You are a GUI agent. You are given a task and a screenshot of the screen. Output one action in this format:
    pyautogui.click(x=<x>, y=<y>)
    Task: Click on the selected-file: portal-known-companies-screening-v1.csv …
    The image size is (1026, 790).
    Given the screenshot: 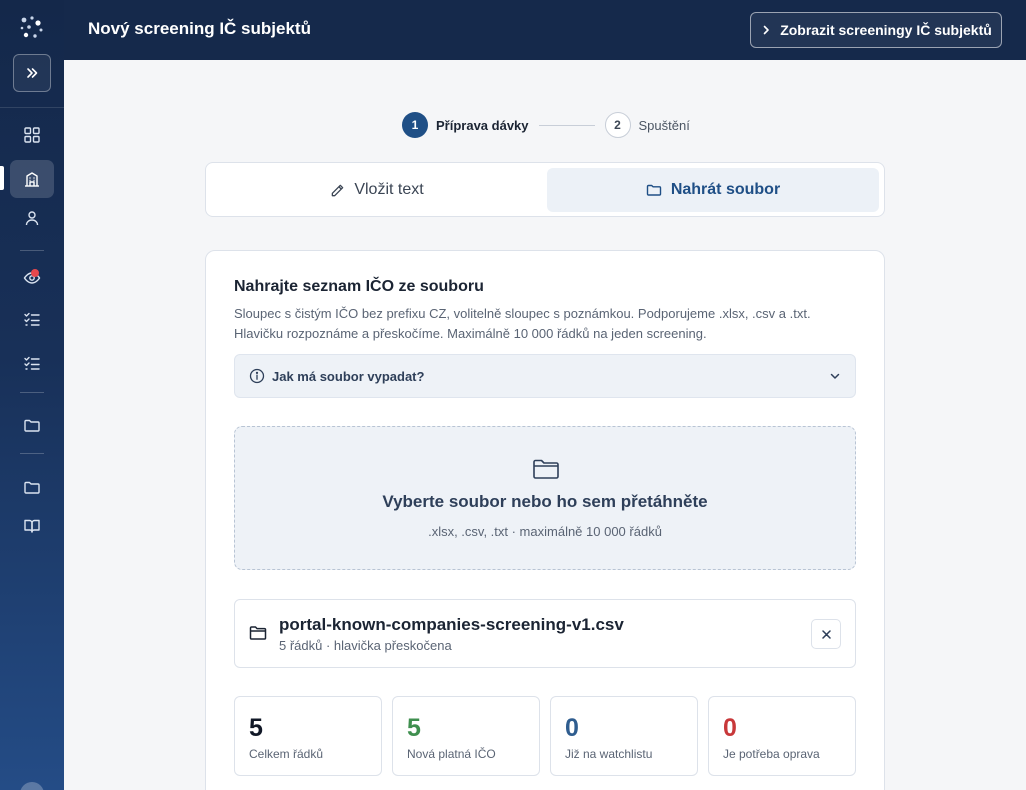 What is the action you would take?
    pyautogui.click(x=545, y=633)
    